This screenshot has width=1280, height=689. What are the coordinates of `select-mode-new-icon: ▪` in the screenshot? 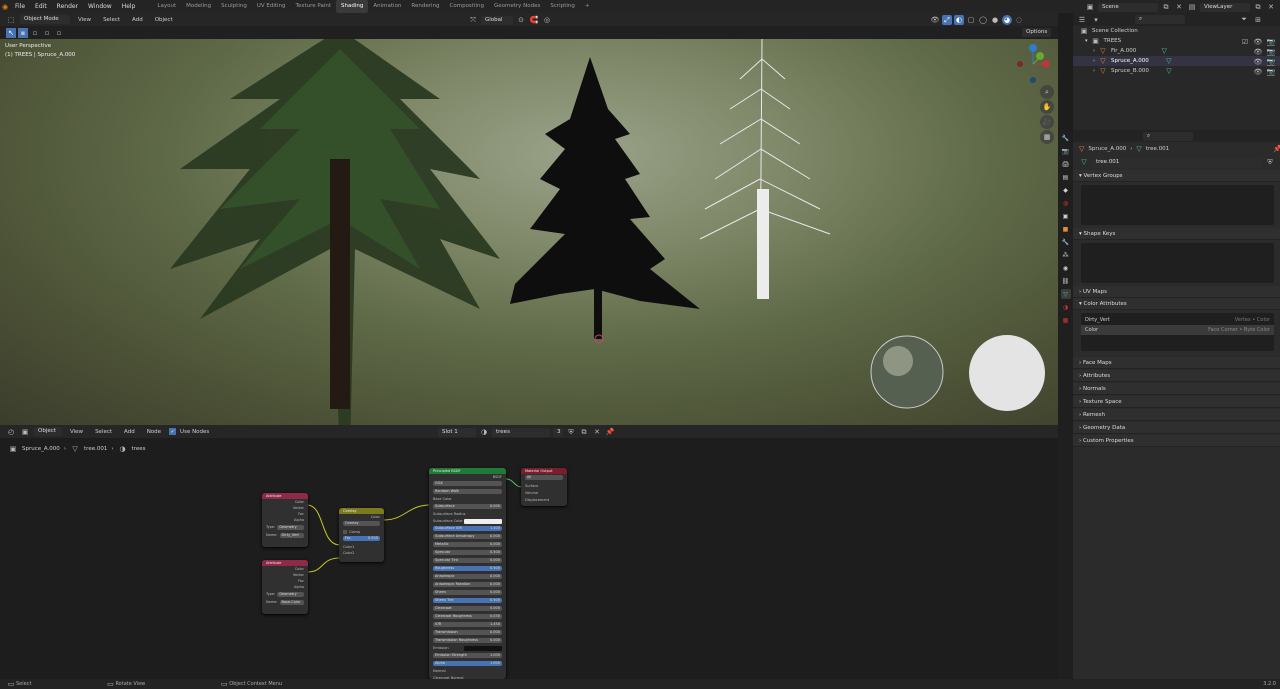 It's located at (23, 32).